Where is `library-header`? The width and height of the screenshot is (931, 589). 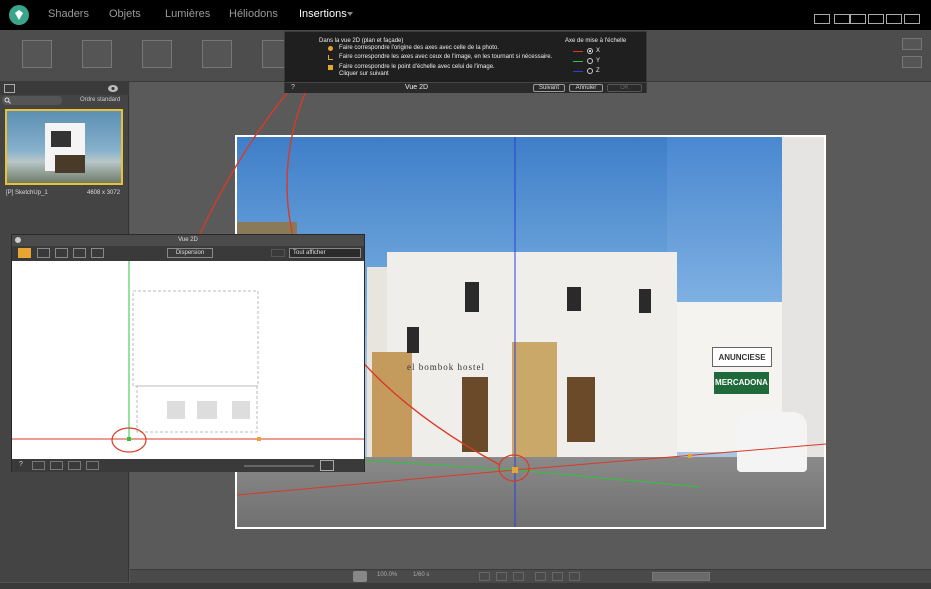 library-header is located at coordinates (64, 88).